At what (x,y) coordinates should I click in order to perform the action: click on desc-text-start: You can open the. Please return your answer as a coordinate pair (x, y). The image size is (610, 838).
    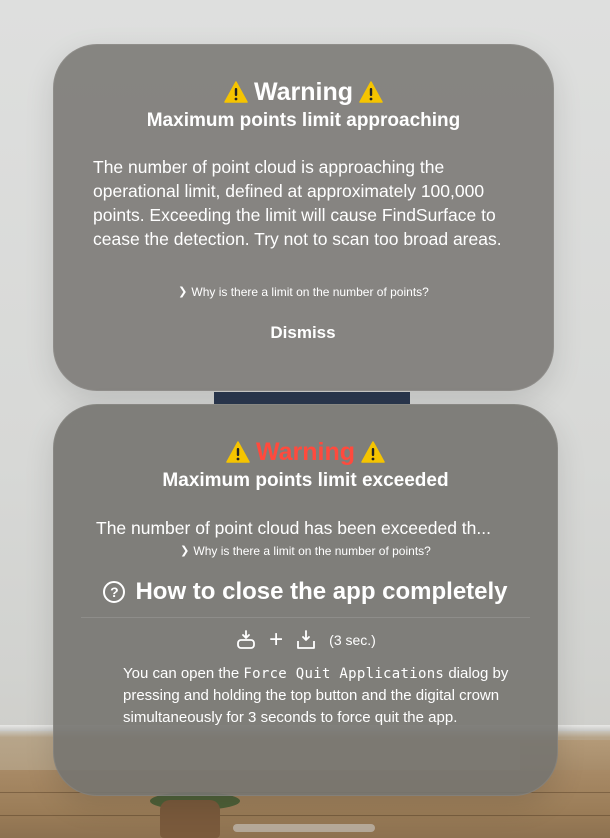
    Looking at the image, I should click on (183, 673).